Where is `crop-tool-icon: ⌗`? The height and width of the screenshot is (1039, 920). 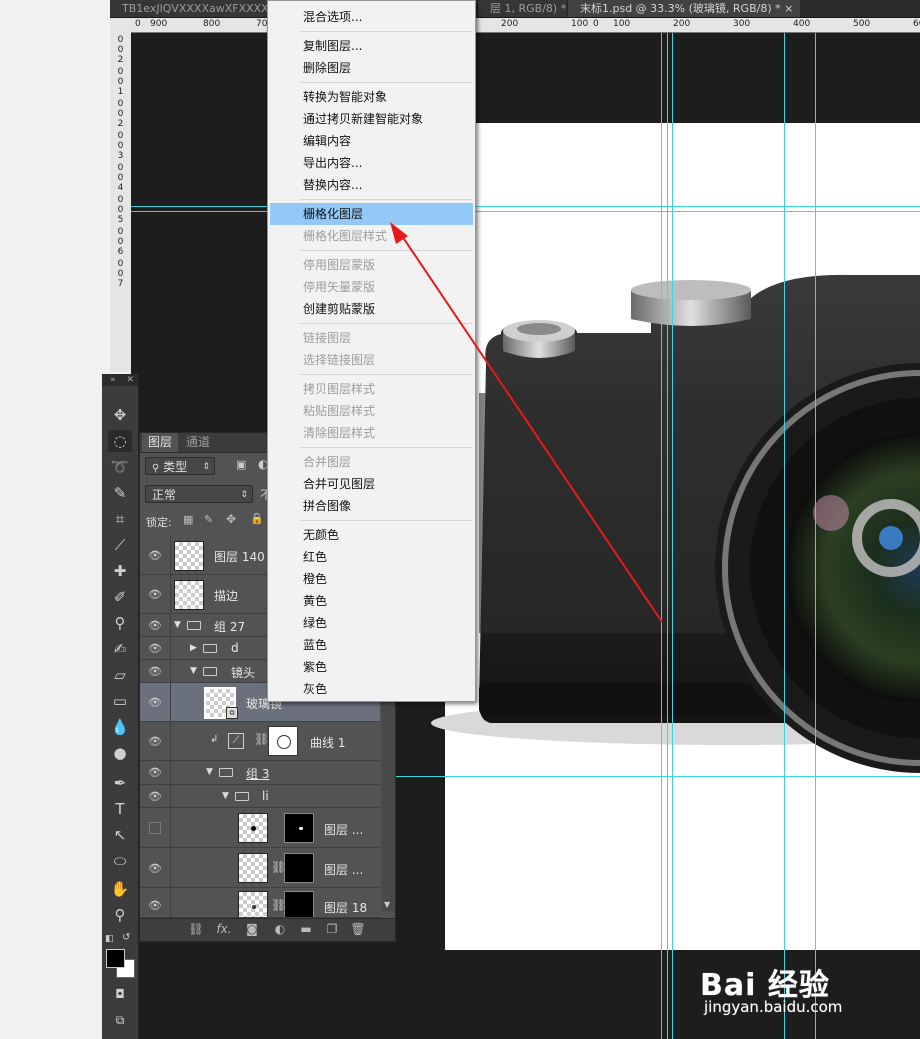
crop-tool-icon: ⌗ is located at coordinates (120, 519).